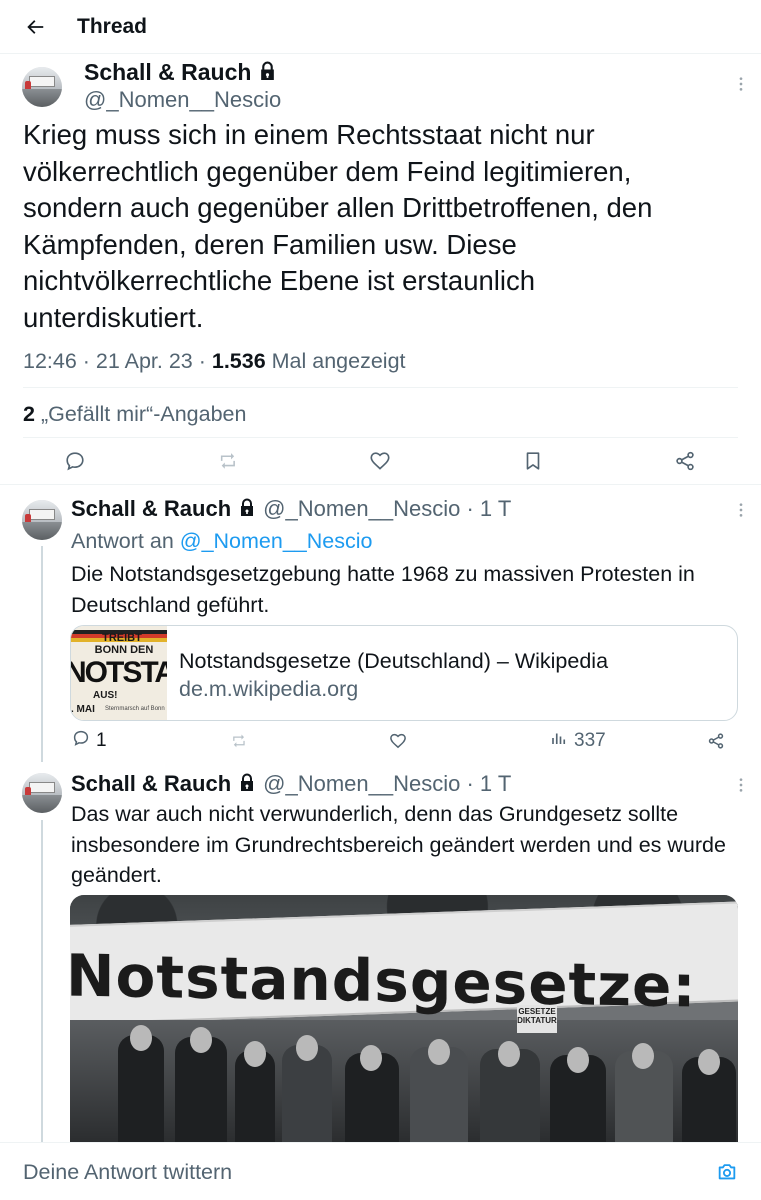  I want to click on view-count: 337, so click(590, 740).